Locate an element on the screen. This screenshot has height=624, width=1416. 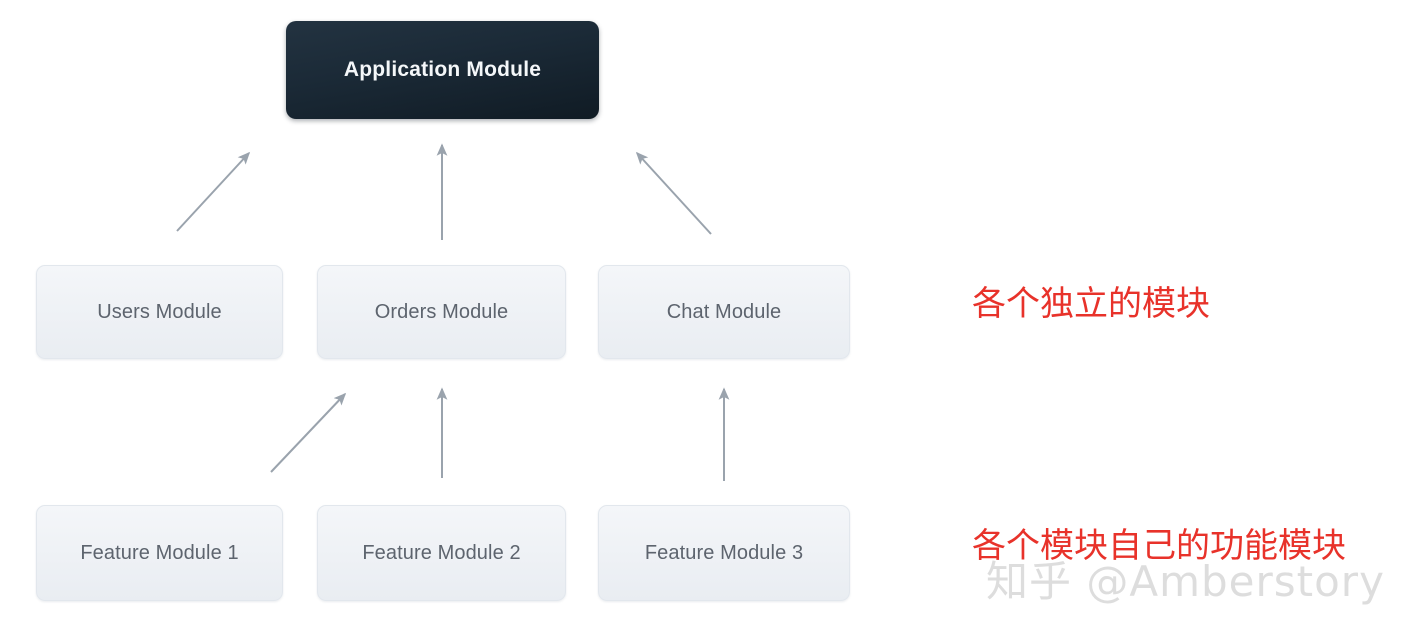
node-orders-module: Orders Module is located at coordinates (441, 312).